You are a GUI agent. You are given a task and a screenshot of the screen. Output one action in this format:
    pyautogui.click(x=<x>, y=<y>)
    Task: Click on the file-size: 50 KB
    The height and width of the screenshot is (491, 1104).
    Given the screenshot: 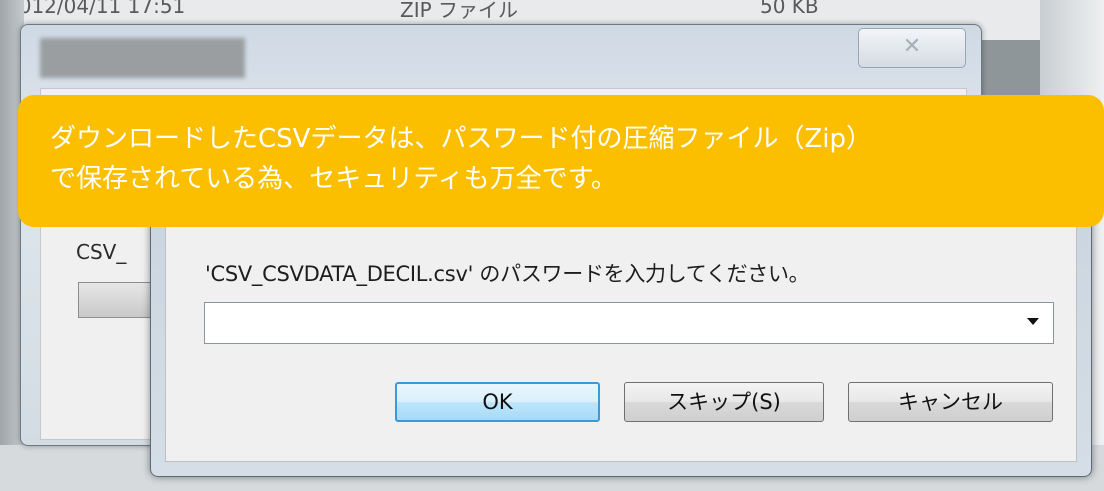 What is the action you would take?
    pyautogui.click(x=789, y=9)
    